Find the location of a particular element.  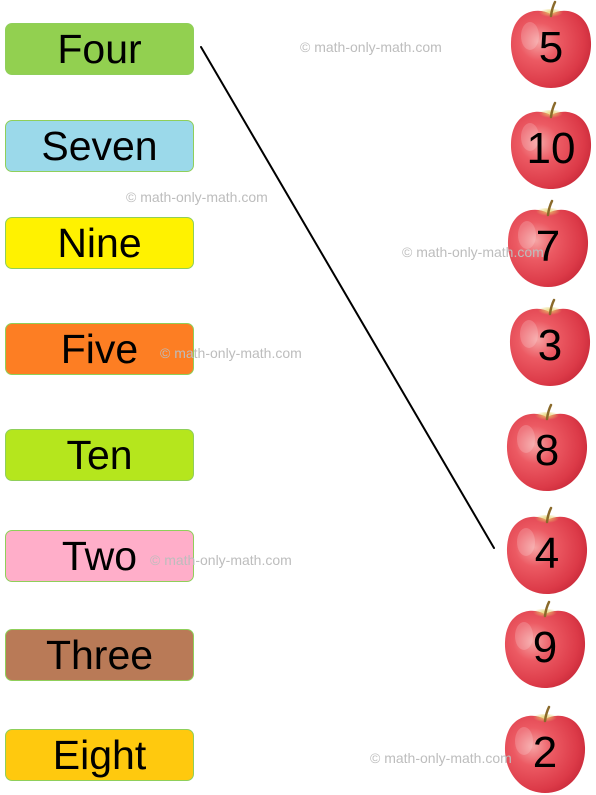

word-label: Seven is located at coordinates (99, 145).